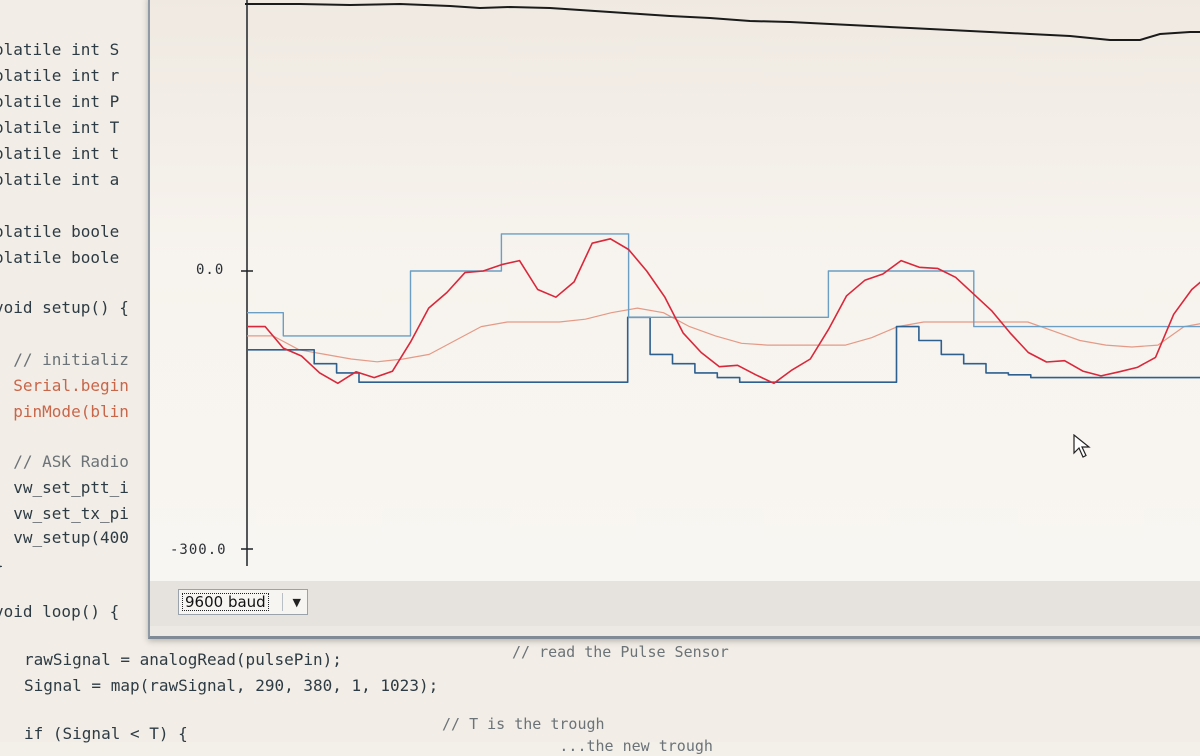 This screenshot has width=1200, height=756. What do you see at coordinates (297, 602) in the screenshot?
I see `chevron-down-icon: ▼` at bounding box center [297, 602].